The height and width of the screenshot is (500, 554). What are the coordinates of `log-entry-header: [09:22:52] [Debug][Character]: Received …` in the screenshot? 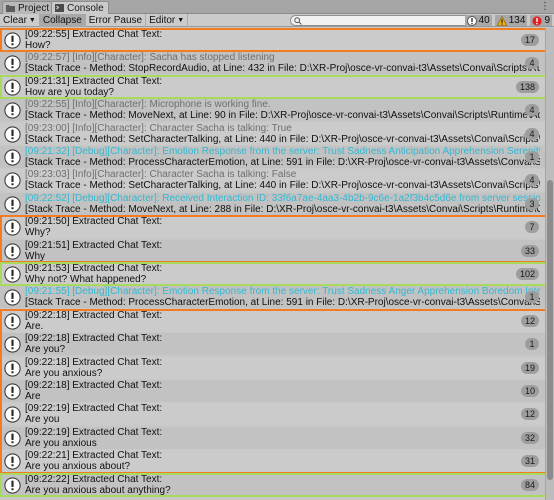 It's located at (282, 198).